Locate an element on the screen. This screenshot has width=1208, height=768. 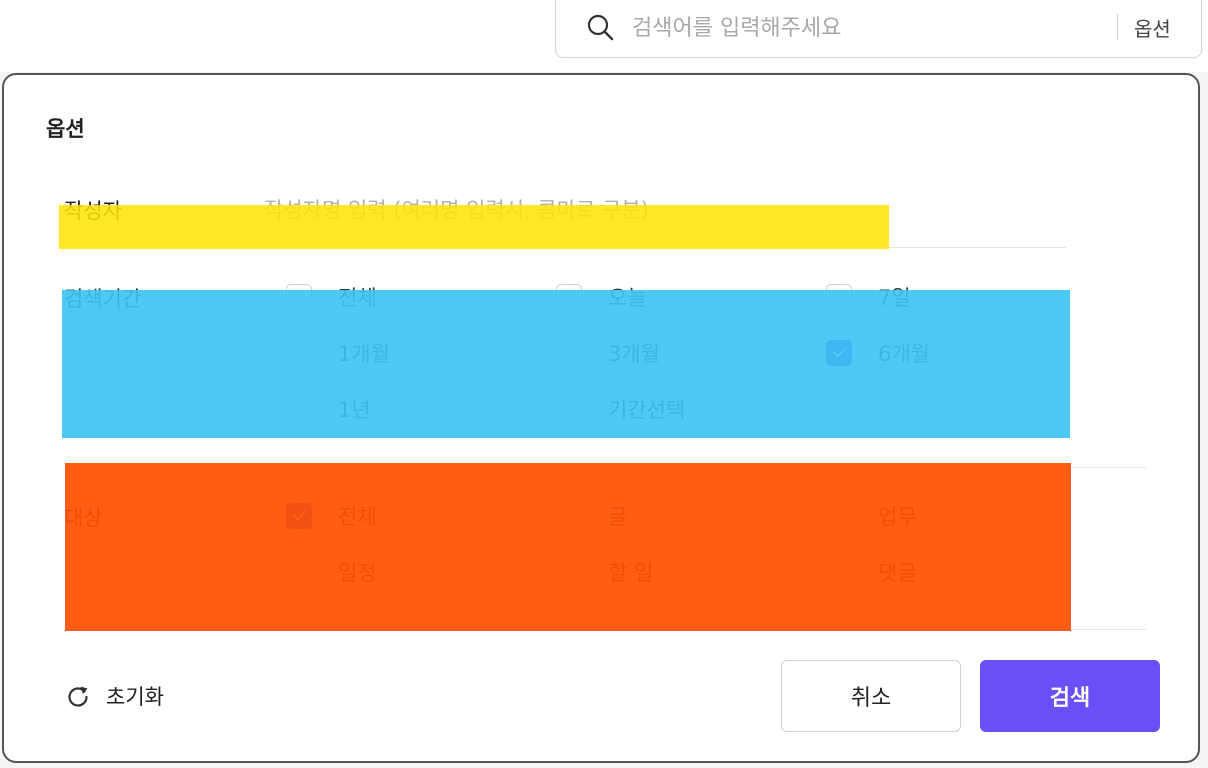
option-label: 업무 is located at coordinates (897, 517).